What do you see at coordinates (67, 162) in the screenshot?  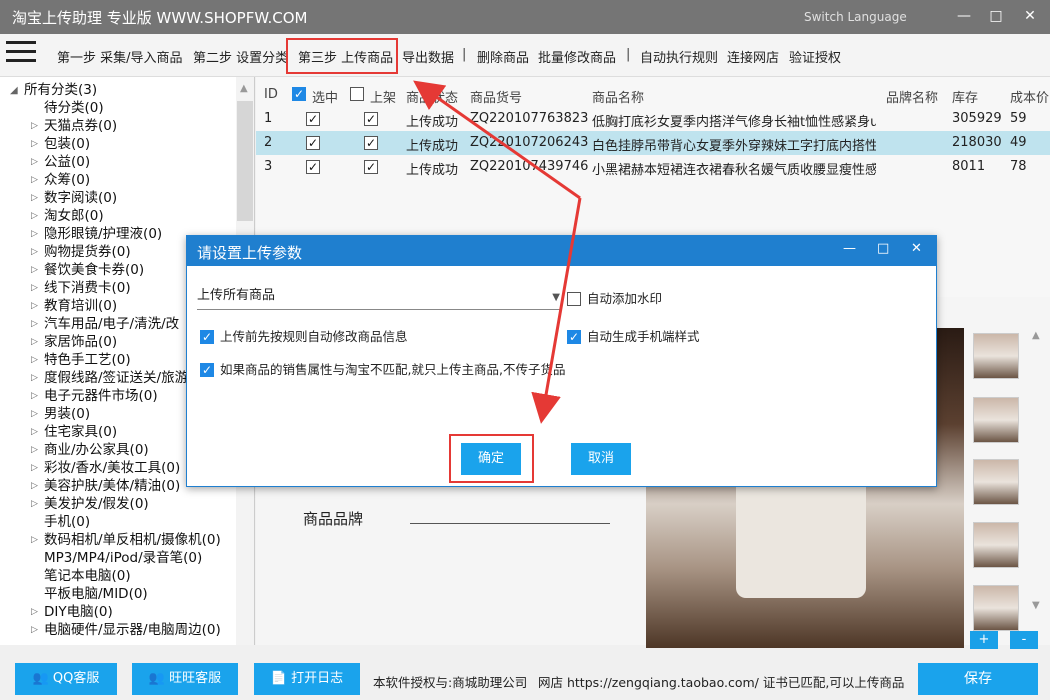 I see `tree-item: 公益(0)` at bounding box center [67, 162].